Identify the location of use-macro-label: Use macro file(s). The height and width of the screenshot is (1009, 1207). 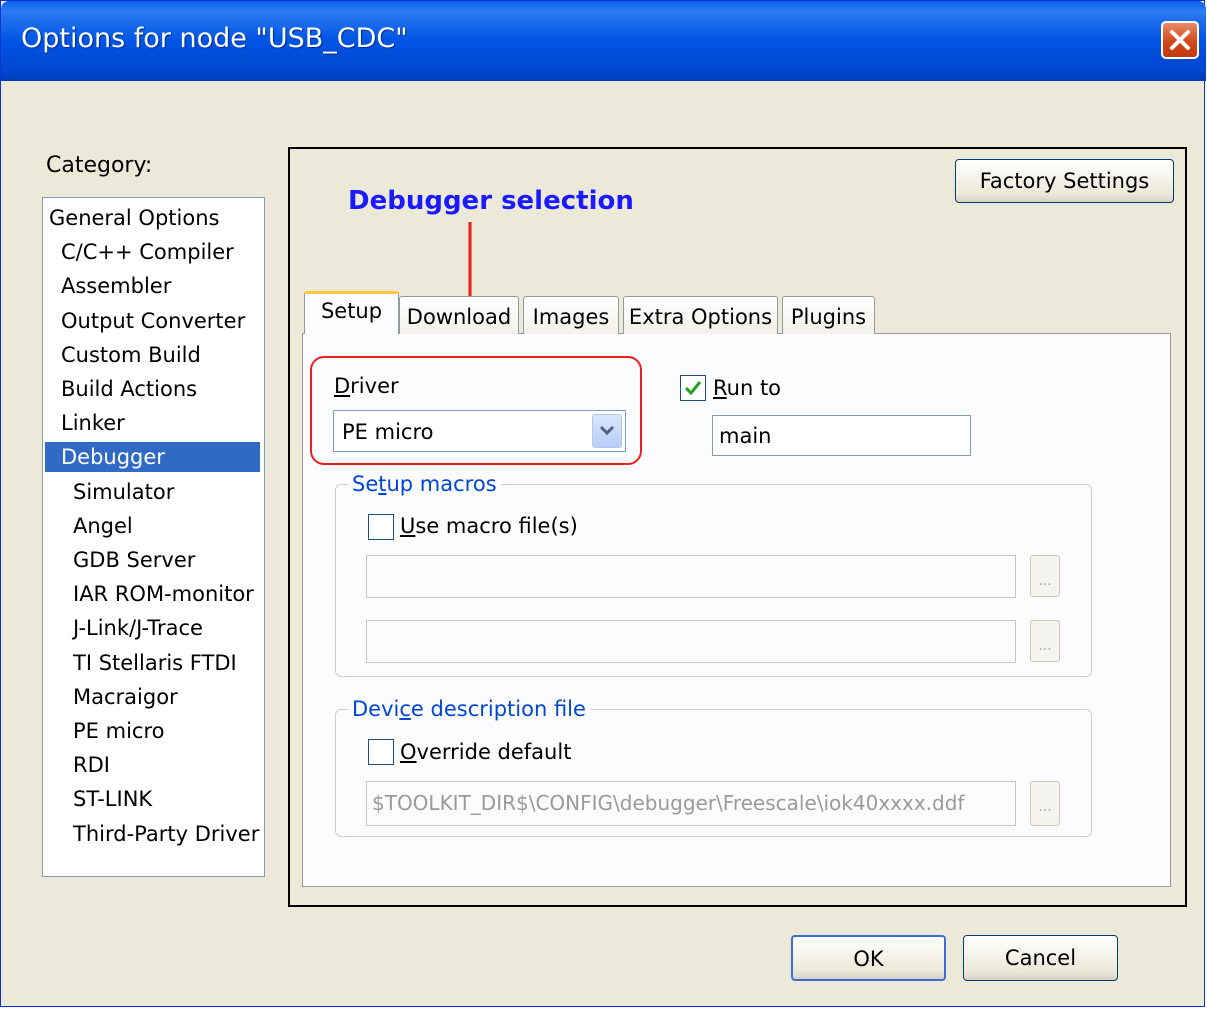
(489, 526).